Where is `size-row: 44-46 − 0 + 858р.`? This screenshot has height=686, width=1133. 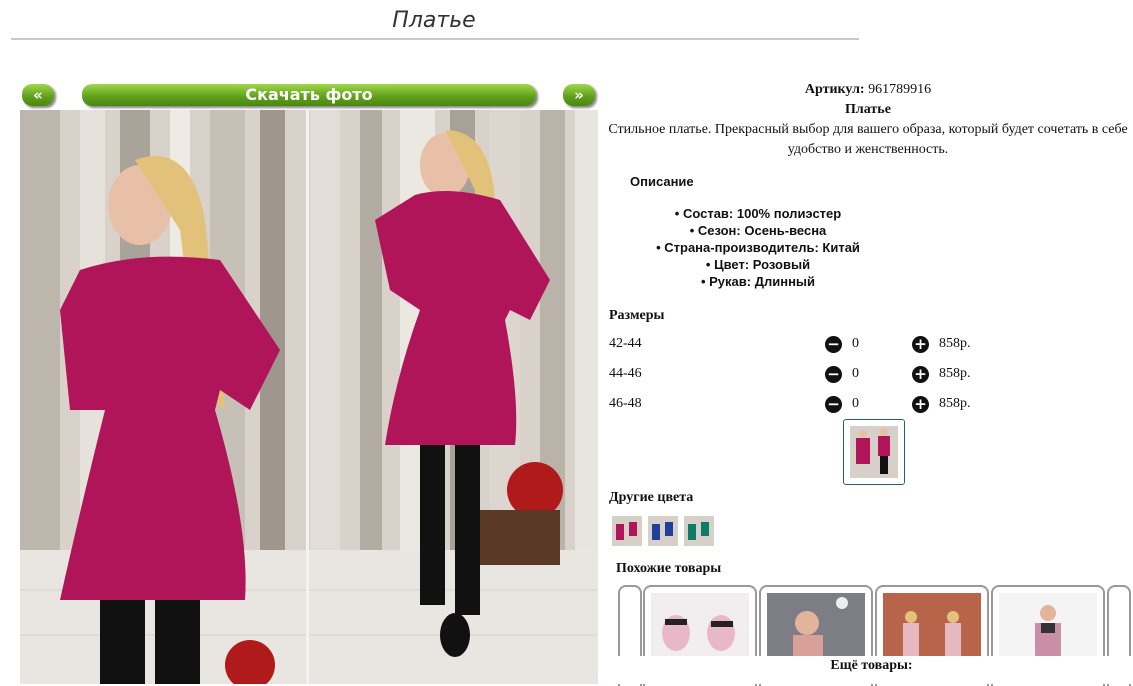 size-row: 44-46 − 0 + 858р. is located at coordinates (869, 374).